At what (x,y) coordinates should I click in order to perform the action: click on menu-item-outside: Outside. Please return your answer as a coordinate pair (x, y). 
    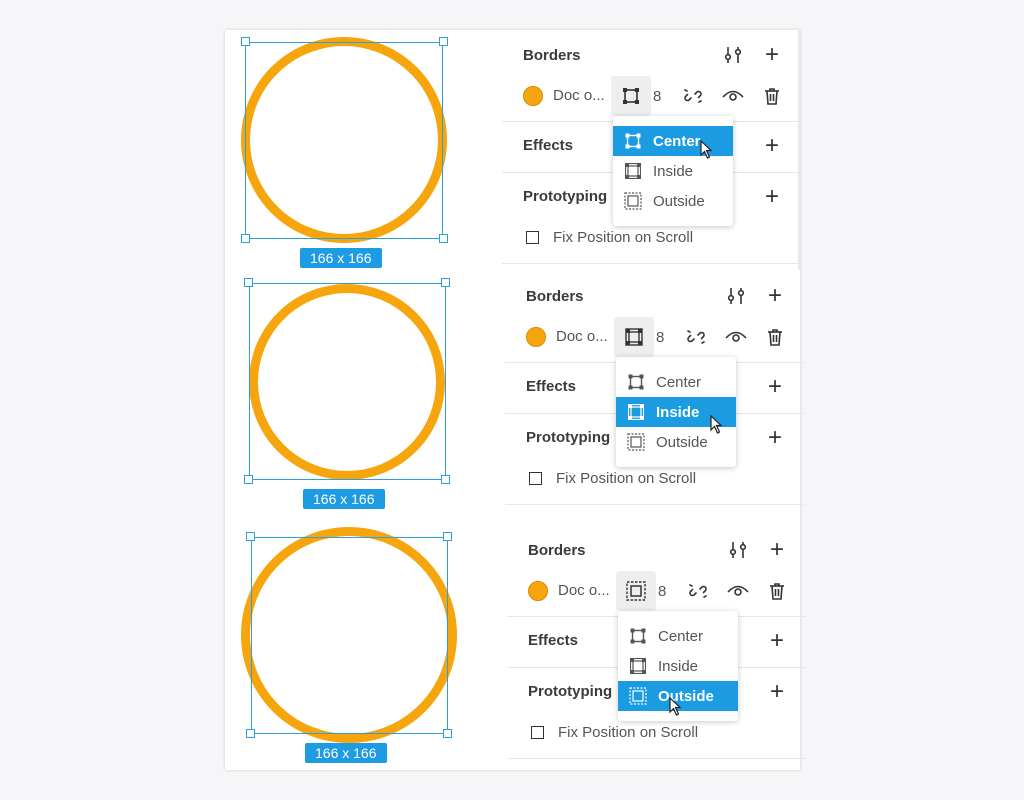
    Looking at the image, I should click on (673, 201).